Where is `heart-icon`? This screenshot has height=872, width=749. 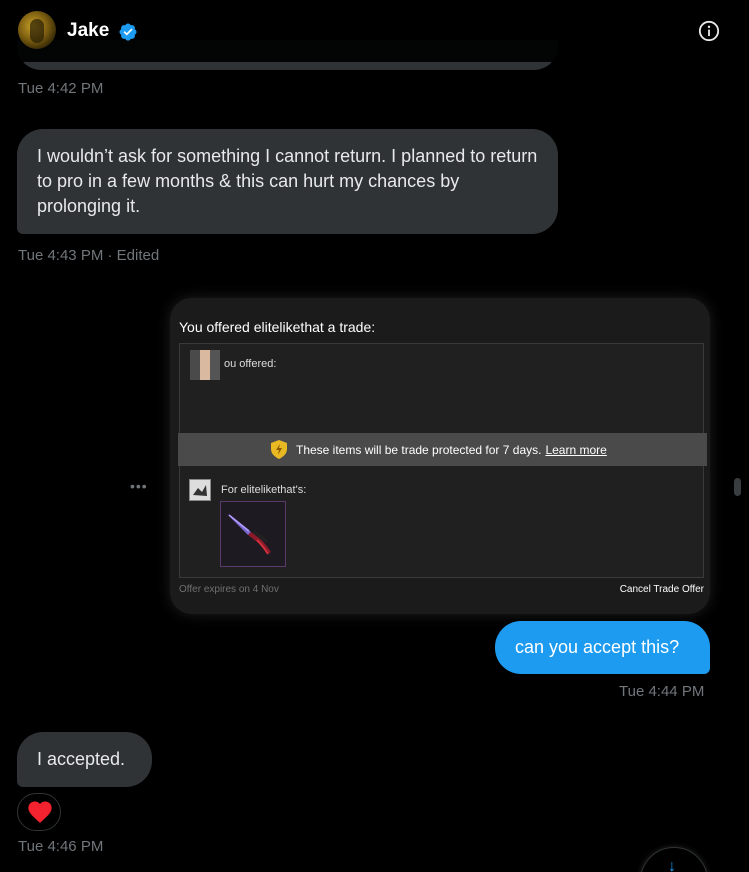 heart-icon is located at coordinates (40, 812).